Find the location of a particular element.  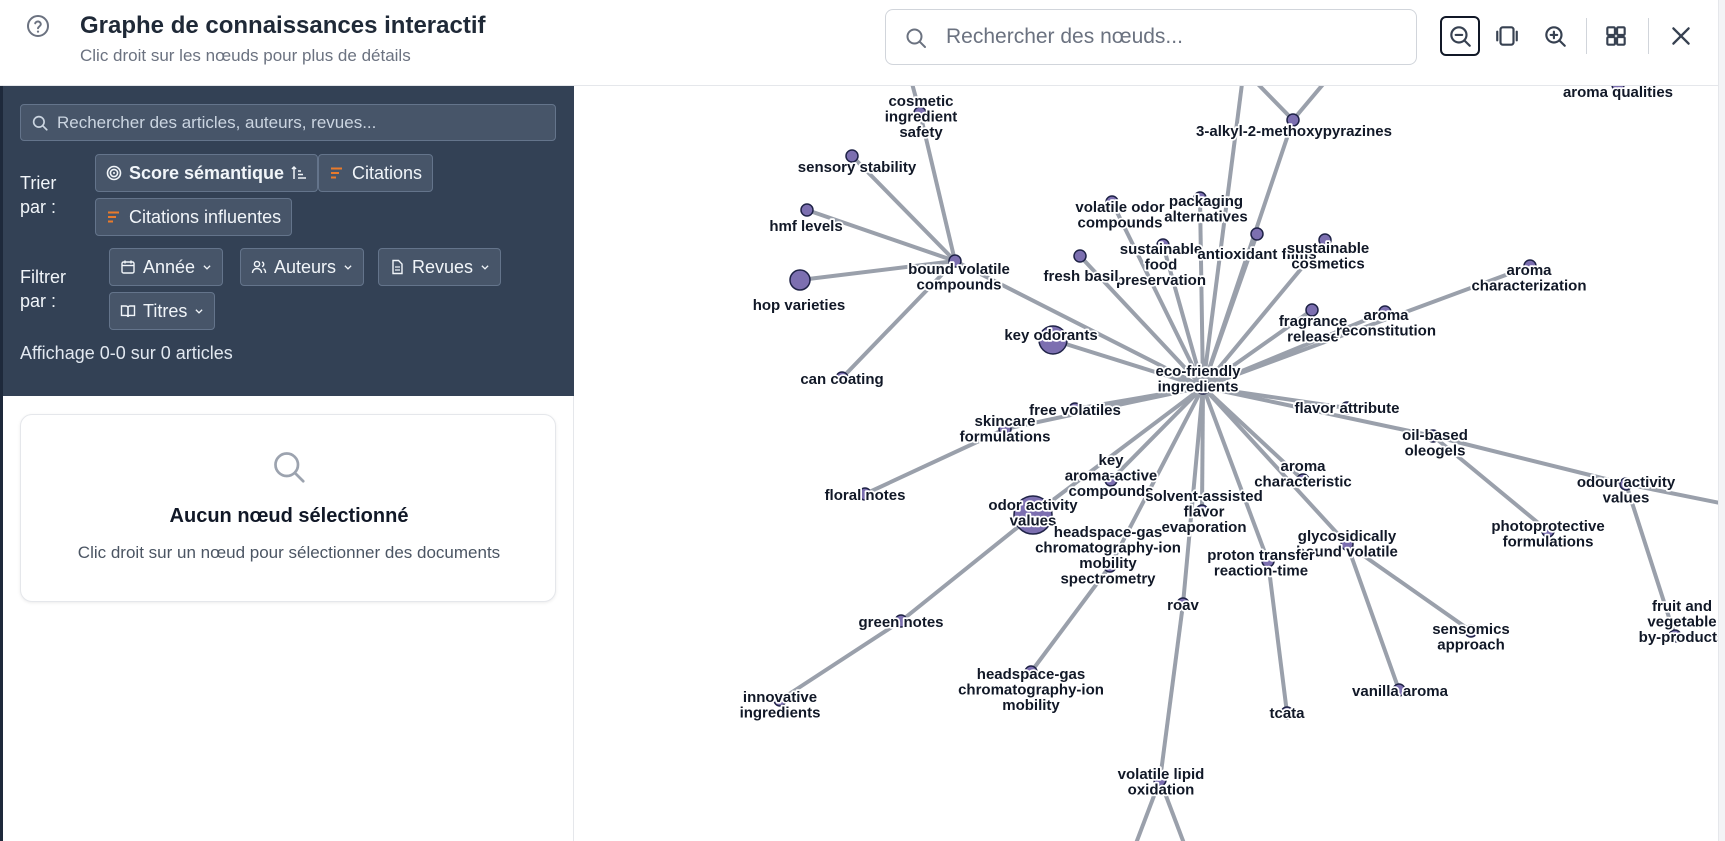

graph-node-label-line: roav is located at coordinates (1183, 605).